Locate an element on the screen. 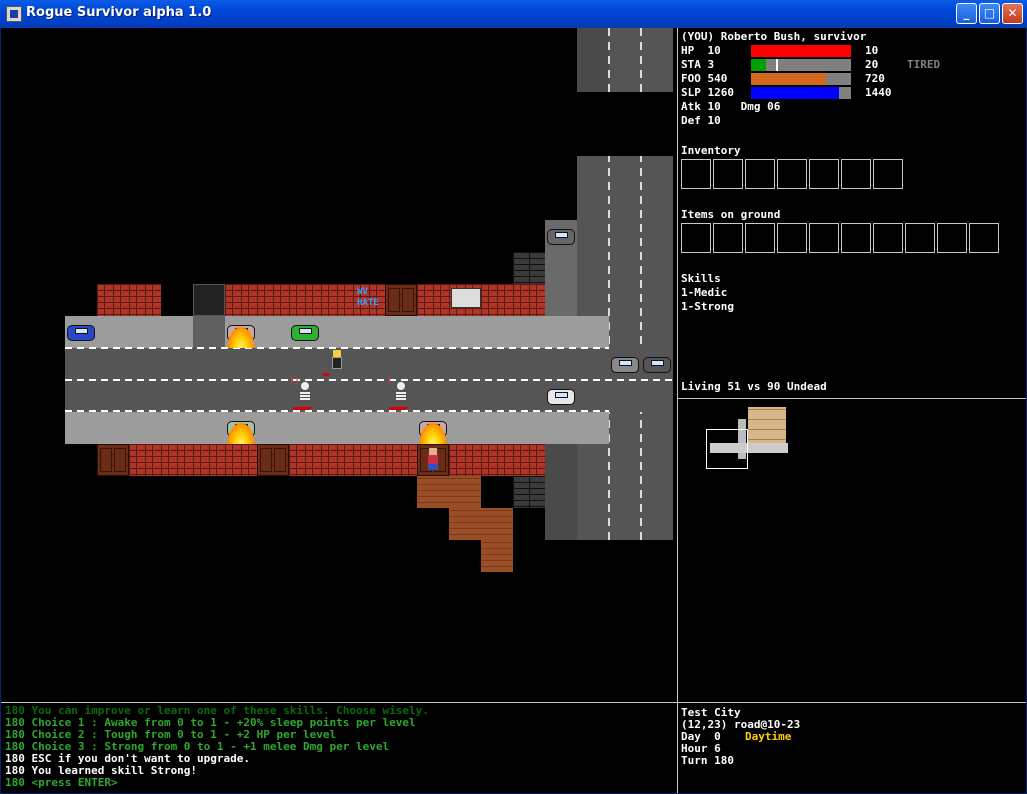 The image size is (1027, 794). road-north-lane is located at coordinates (593, 60).